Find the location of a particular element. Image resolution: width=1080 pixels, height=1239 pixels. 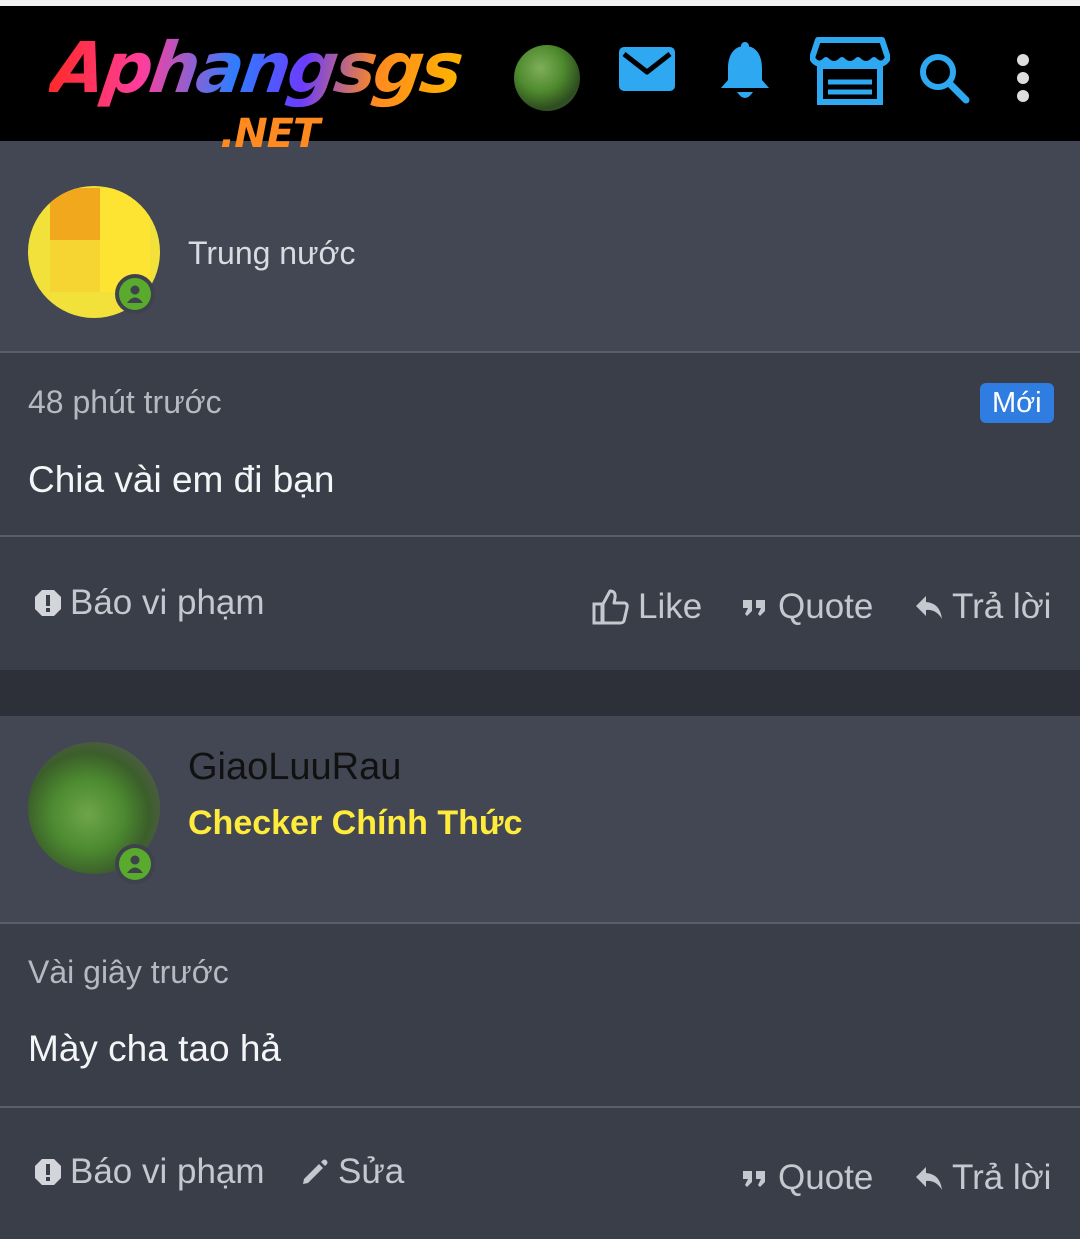

pencil-icon is located at coordinates (315, 1171).